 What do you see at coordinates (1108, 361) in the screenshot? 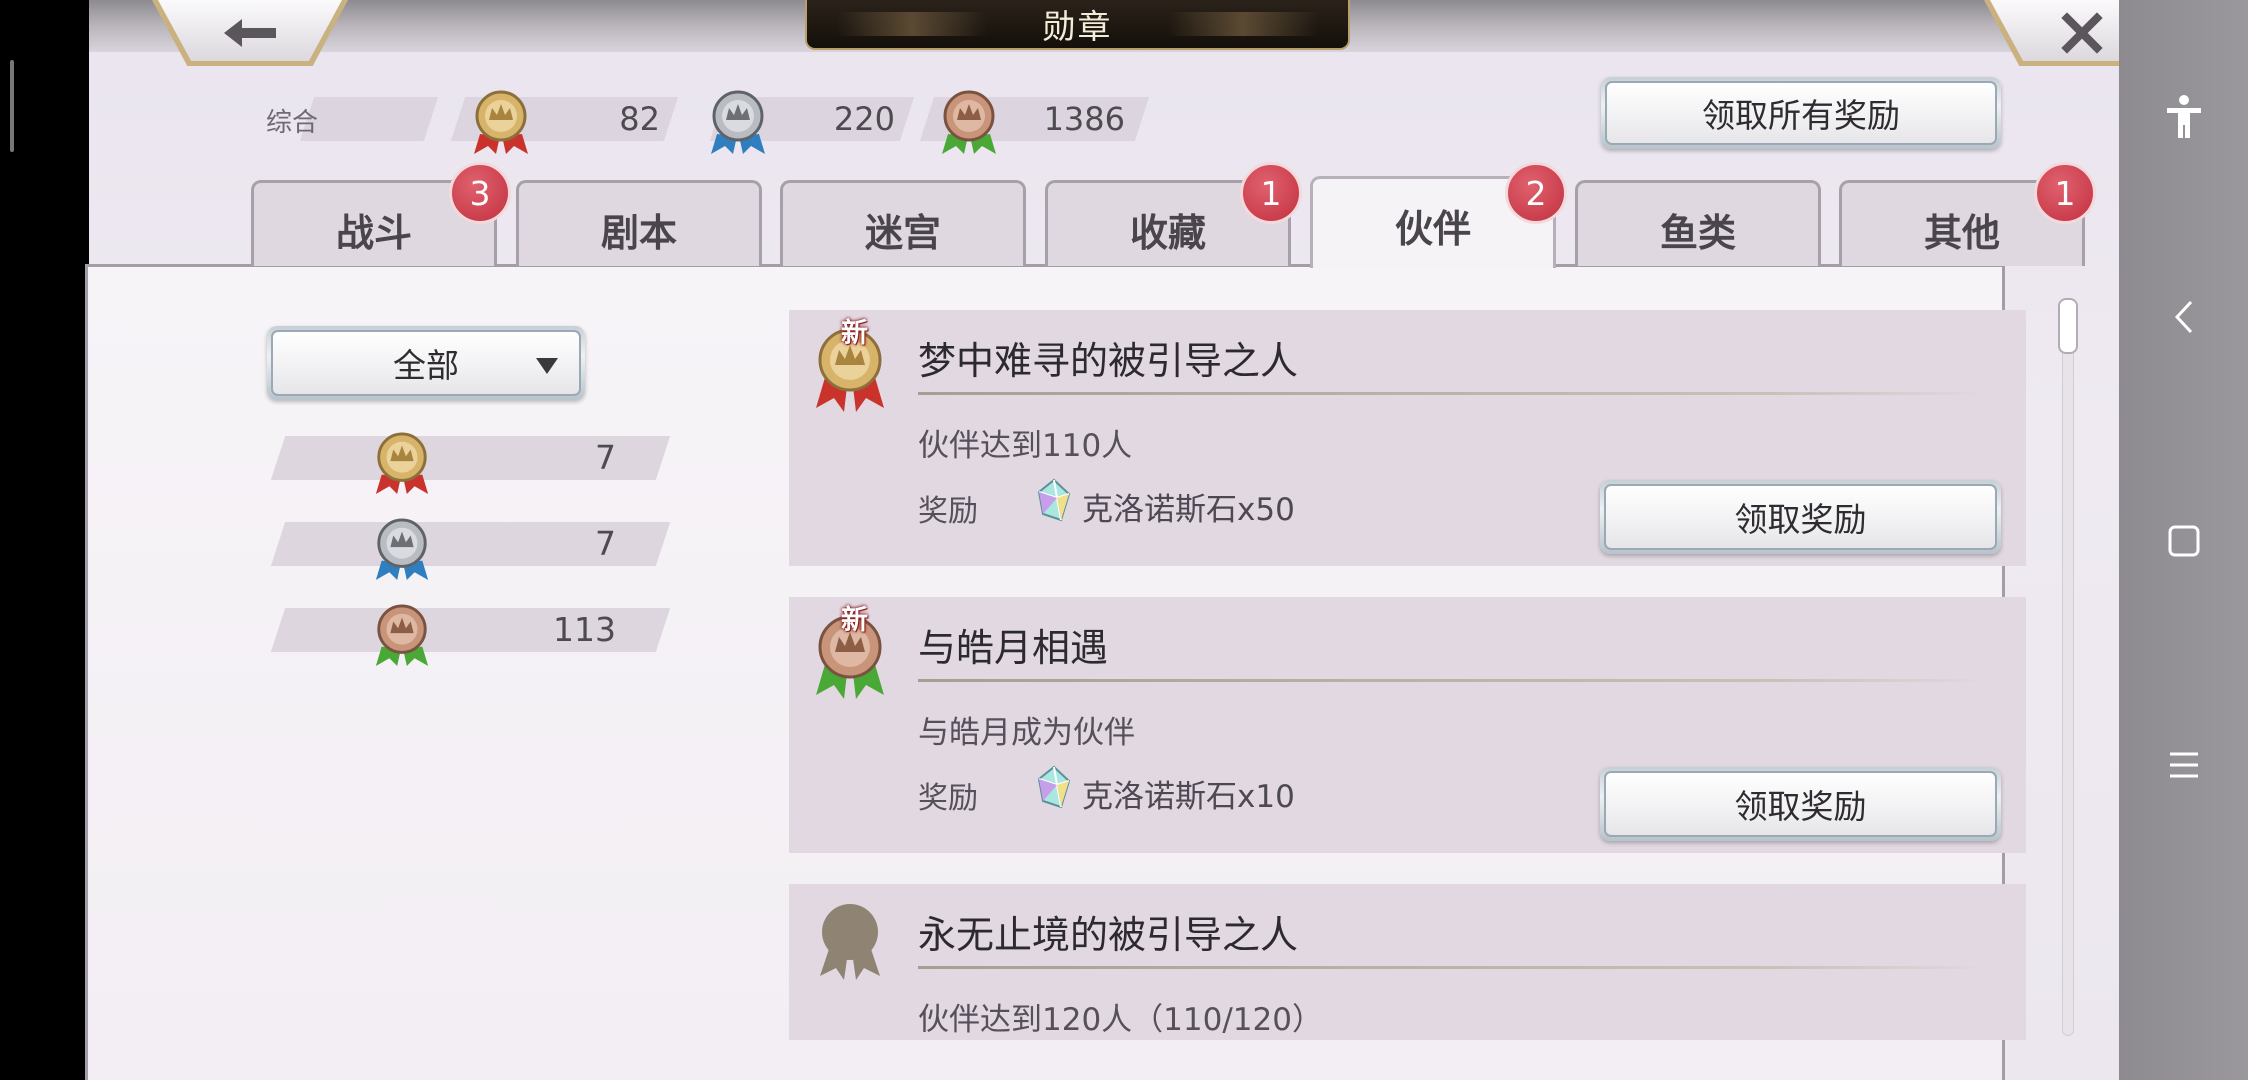
I see `card-title: 梦中难寻的被引导之人` at bounding box center [1108, 361].